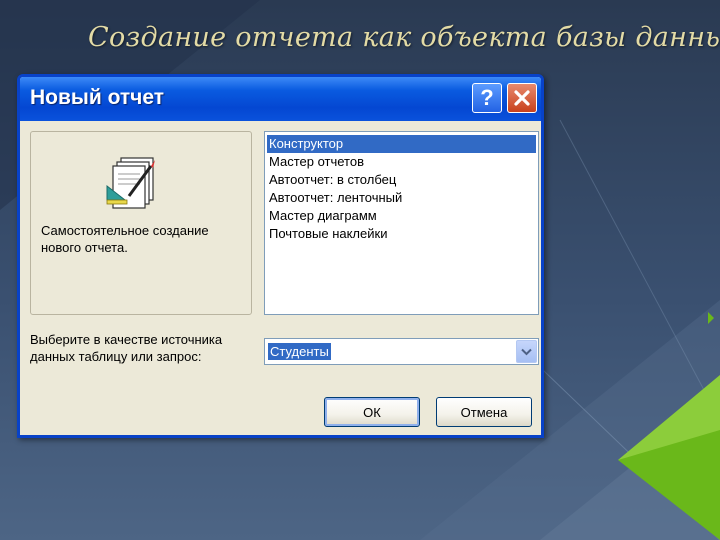 This screenshot has height=540, width=720. What do you see at coordinates (401, 180) in the screenshot?
I see `list-item: Автоотчет: в столбец` at bounding box center [401, 180].